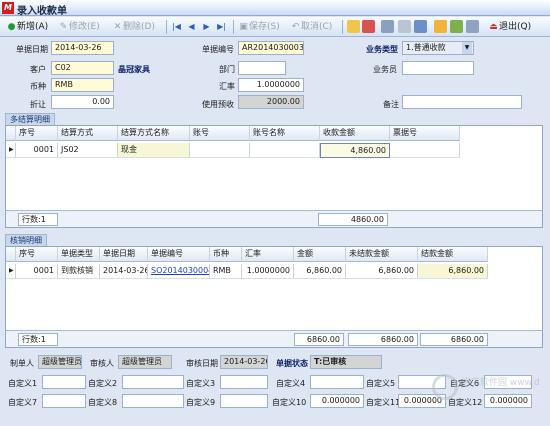 The width and height of the screenshot is (550, 426). Describe the element at coordinates (320, 271) in the screenshot. I see `cell-amount: 6,860.00` at that location.